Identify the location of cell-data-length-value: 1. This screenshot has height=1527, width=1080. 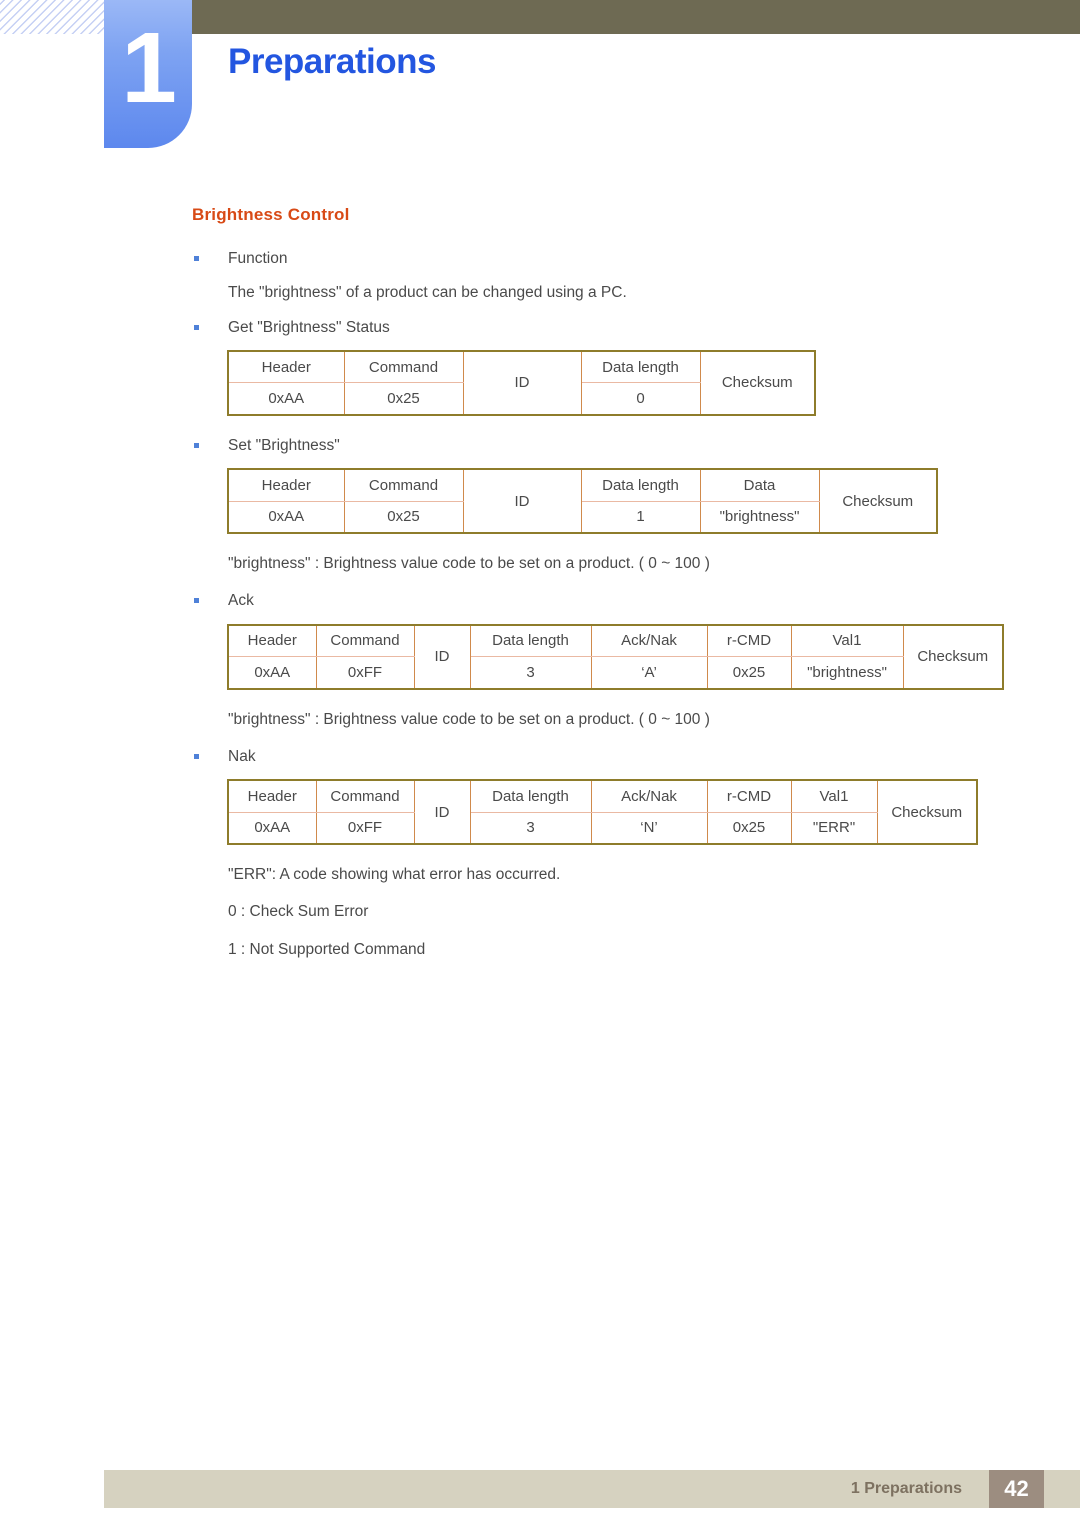
(640, 516).